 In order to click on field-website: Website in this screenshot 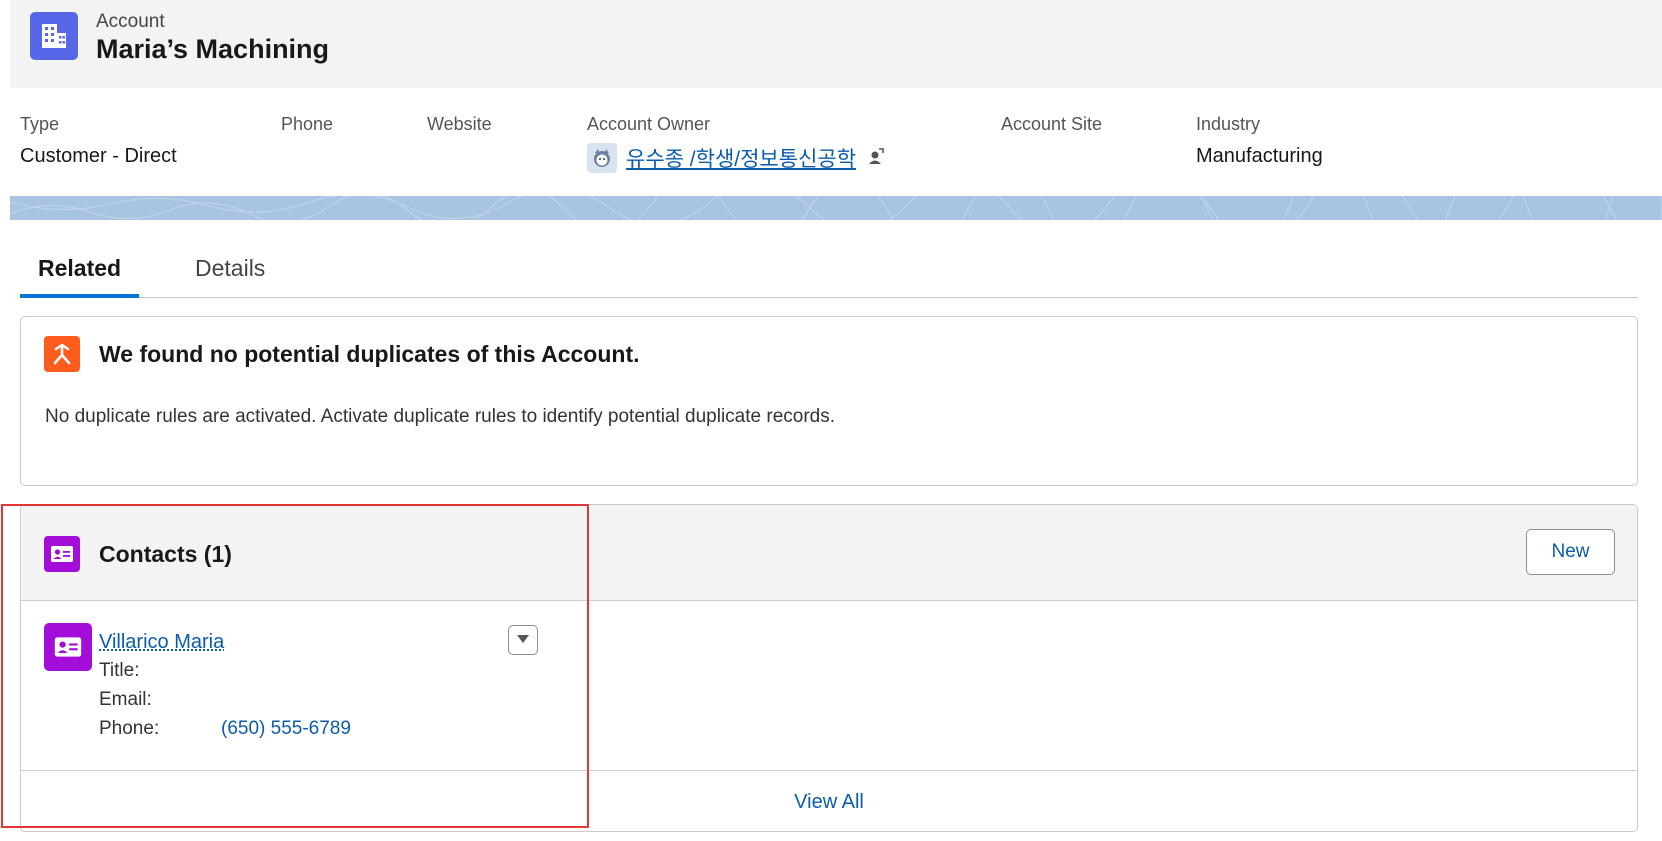, I will do `click(459, 124)`.